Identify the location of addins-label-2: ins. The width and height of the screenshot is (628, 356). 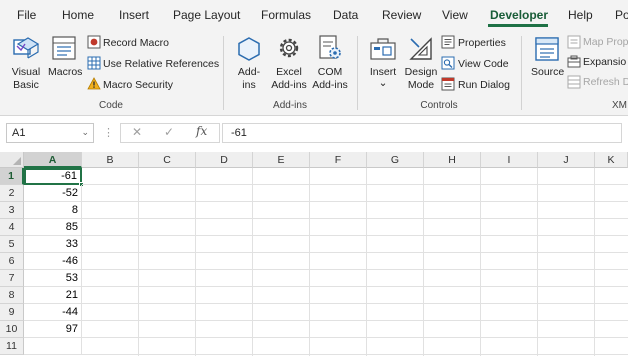
(249, 85).